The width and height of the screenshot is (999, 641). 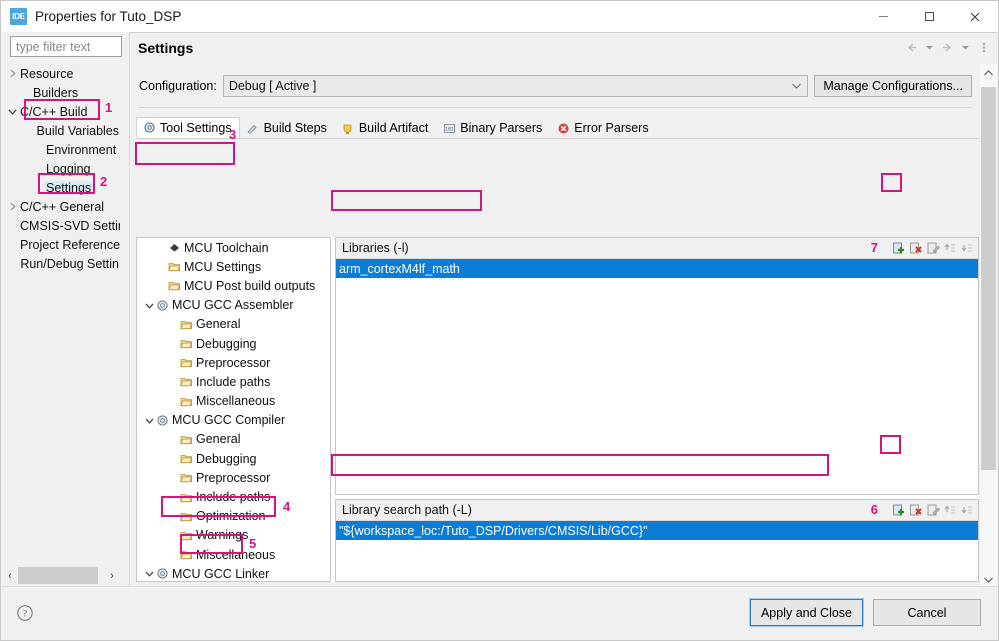 What do you see at coordinates (10, 575) in the screenshot?
I see `hscroll-left-icon: ‹` at bounding box center [10, 575].